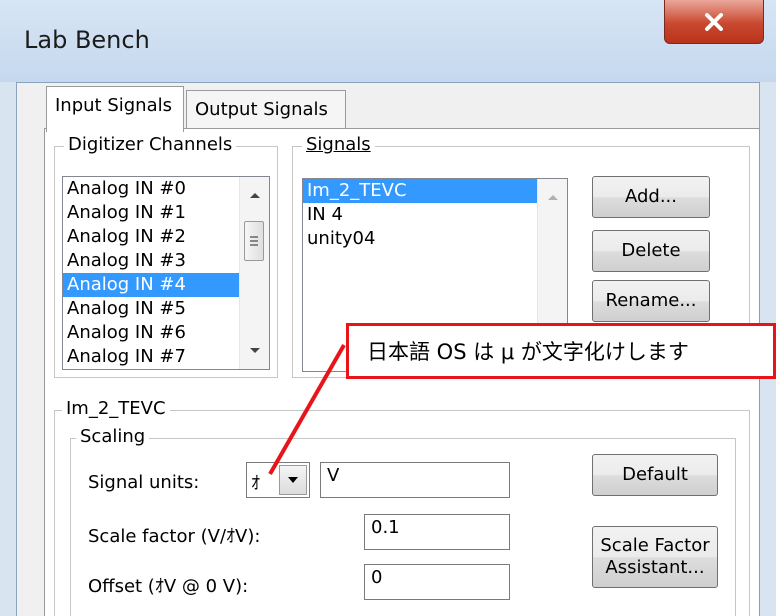 The image size is (776, 616). What do you see at coordinates (528, 352) in the screenshot?
I see `annotation-text: 日本語 OS は μ が文字化けします` at bounding box center [528, 352].